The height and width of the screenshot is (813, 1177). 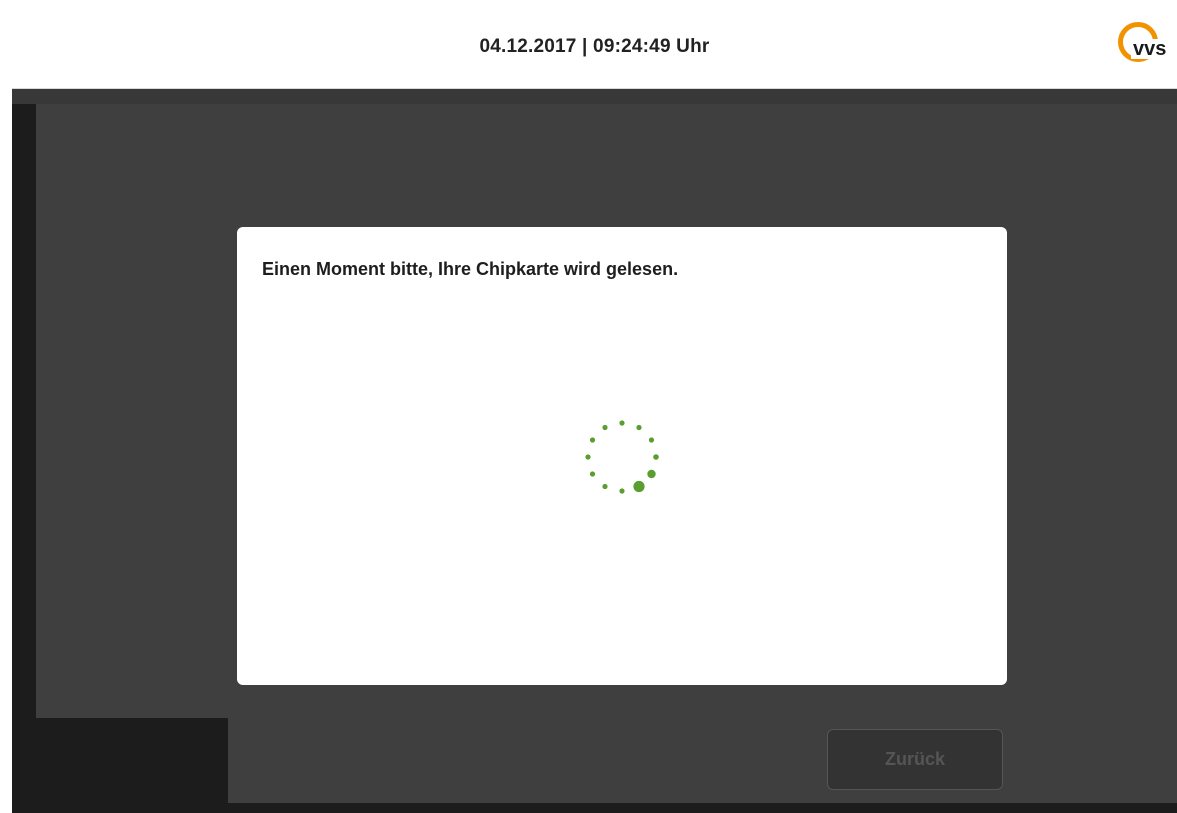 I want to click on loading-spinner-icon, so click(x=622, y=457).